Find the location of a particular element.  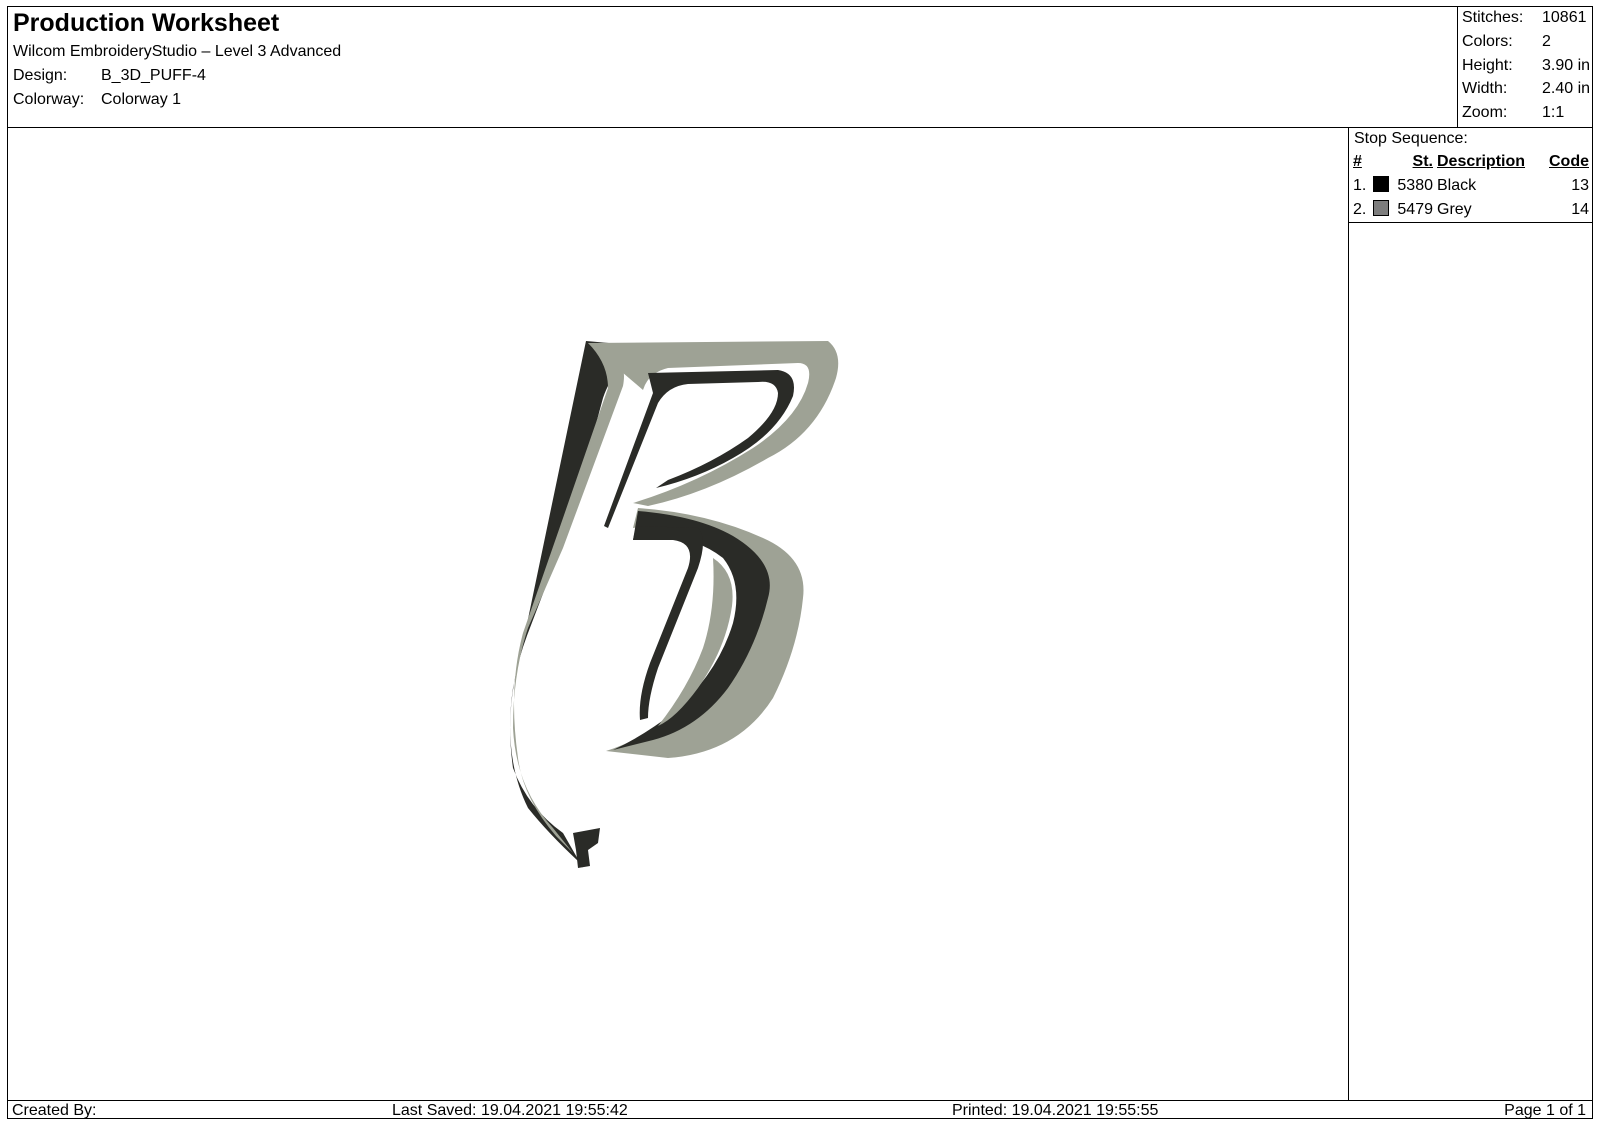

row-desc: Black is located at coordinates (1457, 185).